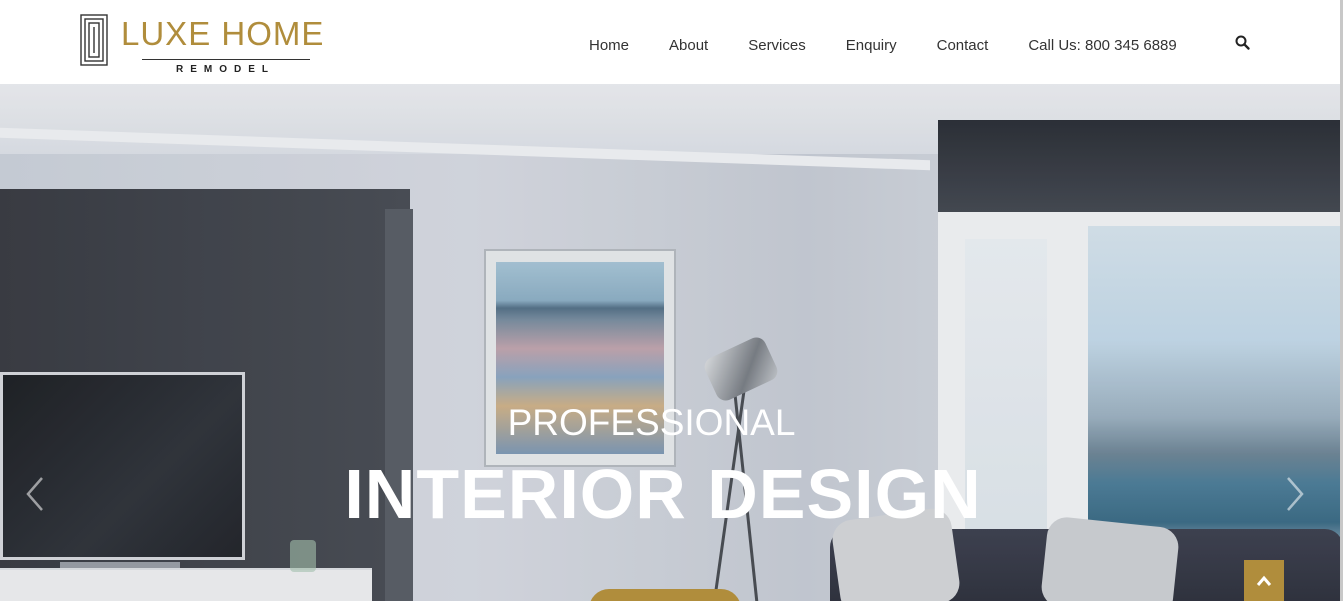 The width and height of the screenshot is (1343, 601). Describe the element at coordinates (651, 422) in the screenshot. I see `hero-kicker: PROFESSIONAL` at that location.